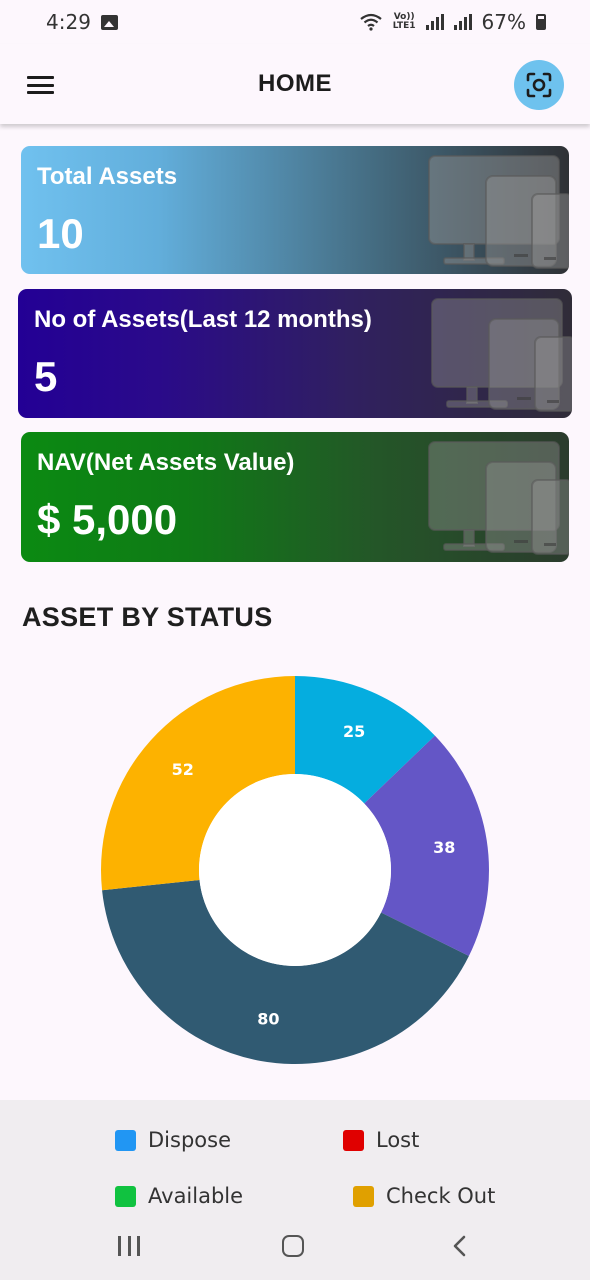 The width and height of the screenshot is (590, 1280). Describe the element at coordinates (107, 519) in the screenshot. I see `card-value: $ 5,000` at that location.